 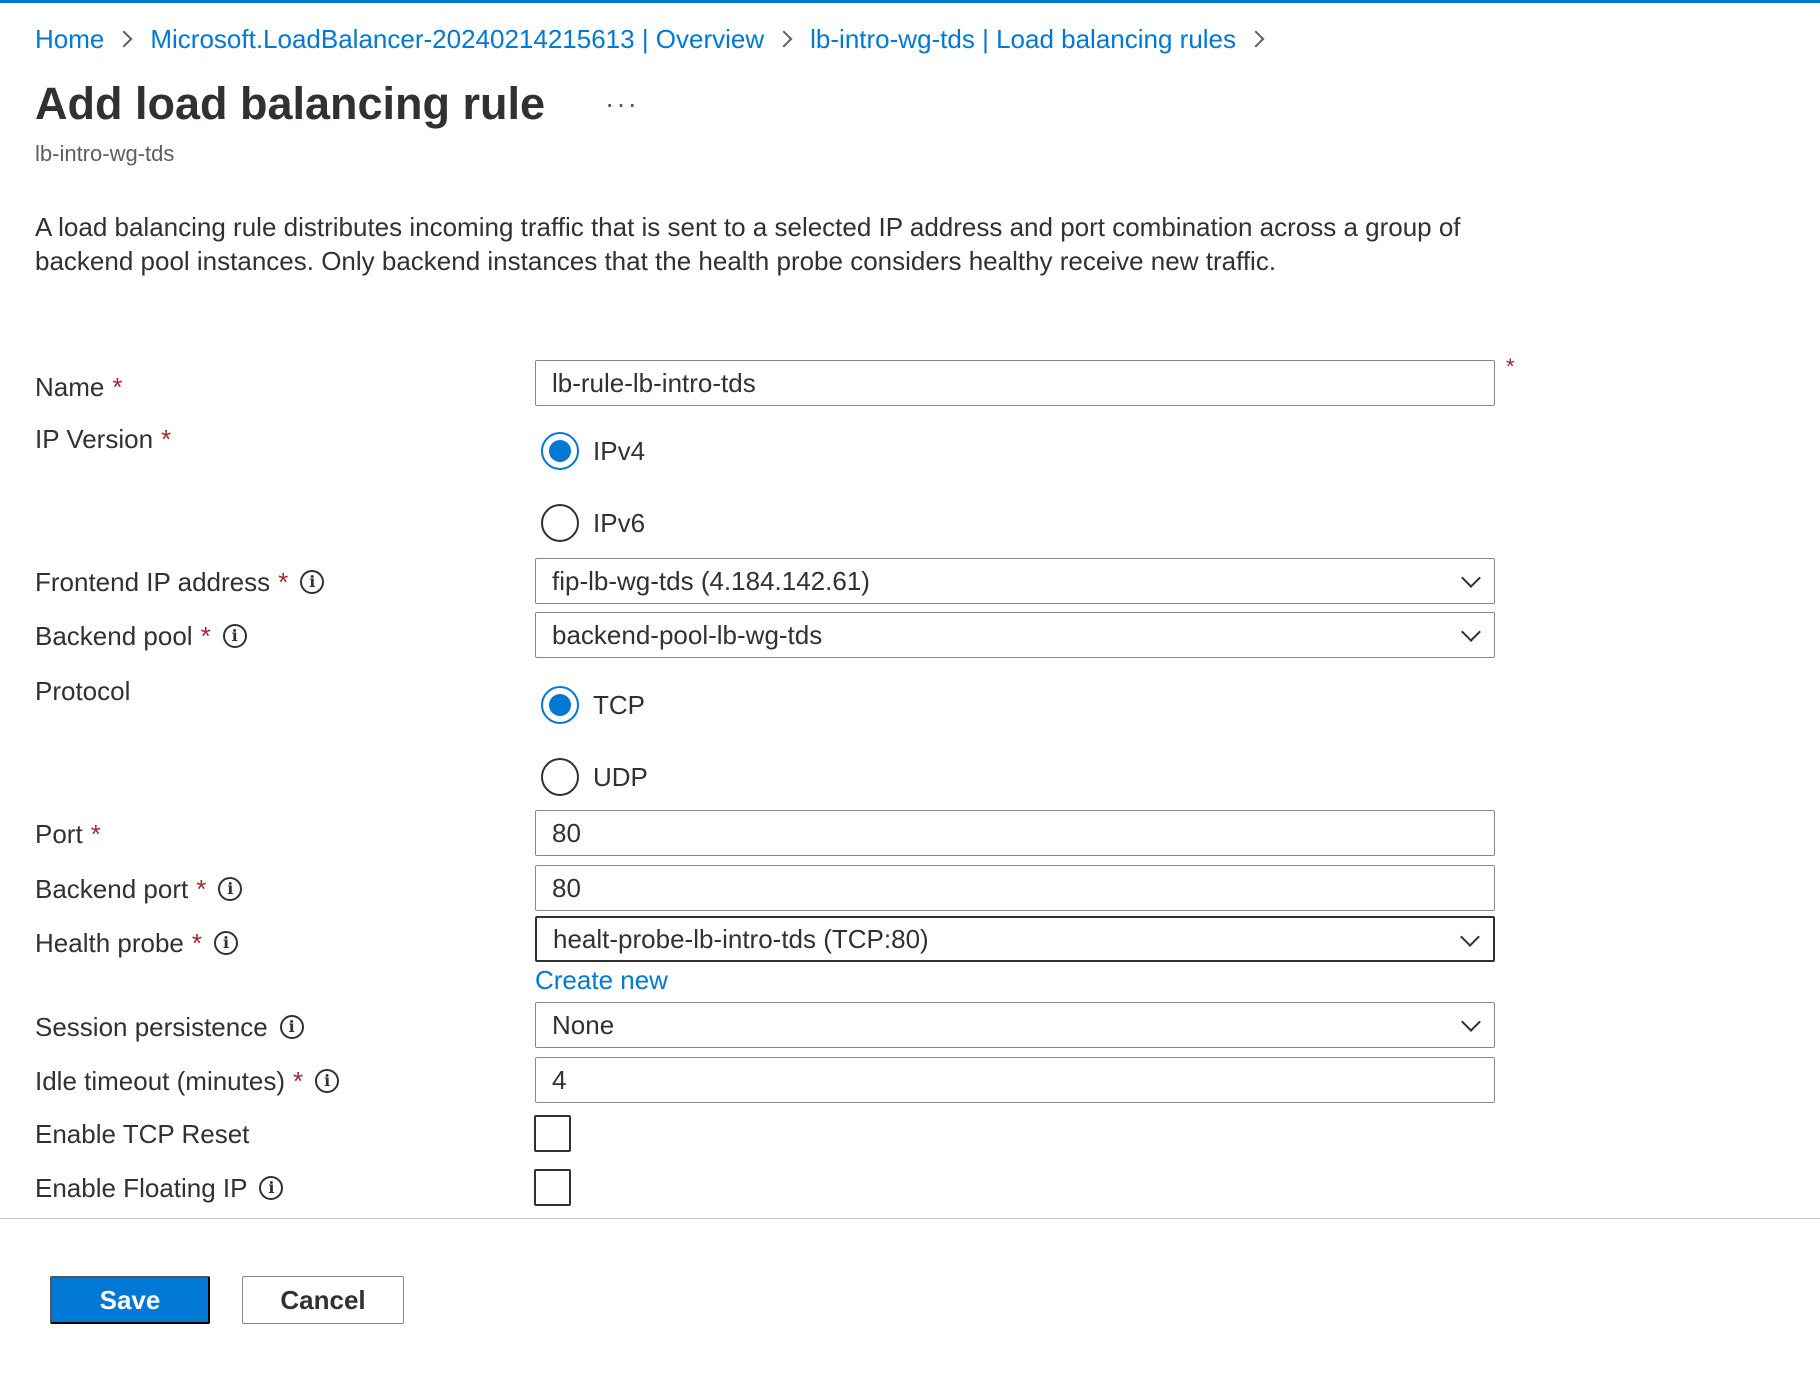 I want to click on backend-port-label: Backend port * i, so click(x=139, y=889).